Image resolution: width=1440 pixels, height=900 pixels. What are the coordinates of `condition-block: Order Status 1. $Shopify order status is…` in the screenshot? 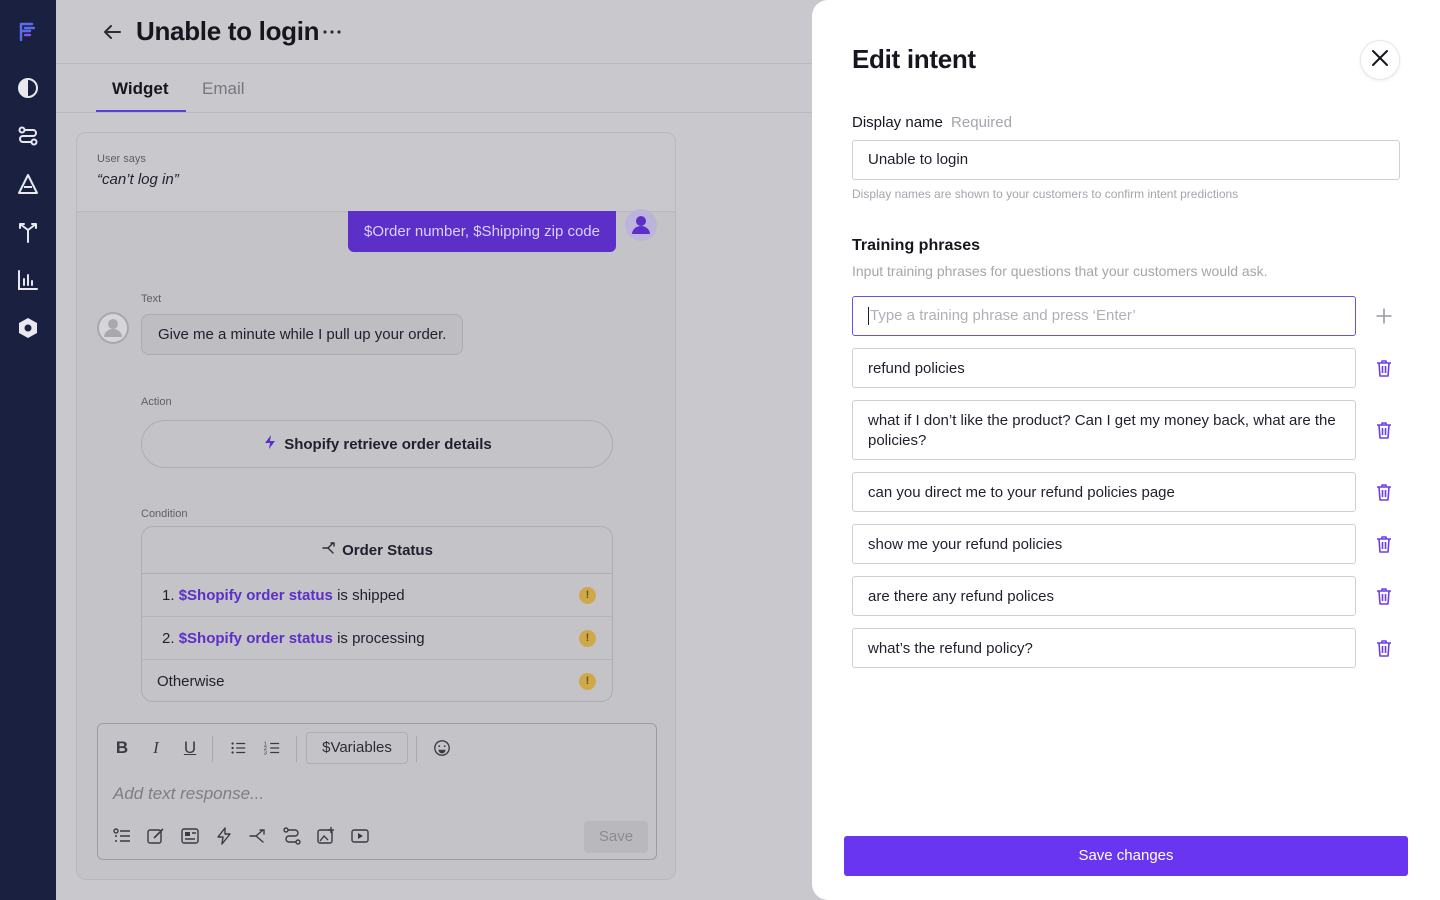 It's located at (377, 614).